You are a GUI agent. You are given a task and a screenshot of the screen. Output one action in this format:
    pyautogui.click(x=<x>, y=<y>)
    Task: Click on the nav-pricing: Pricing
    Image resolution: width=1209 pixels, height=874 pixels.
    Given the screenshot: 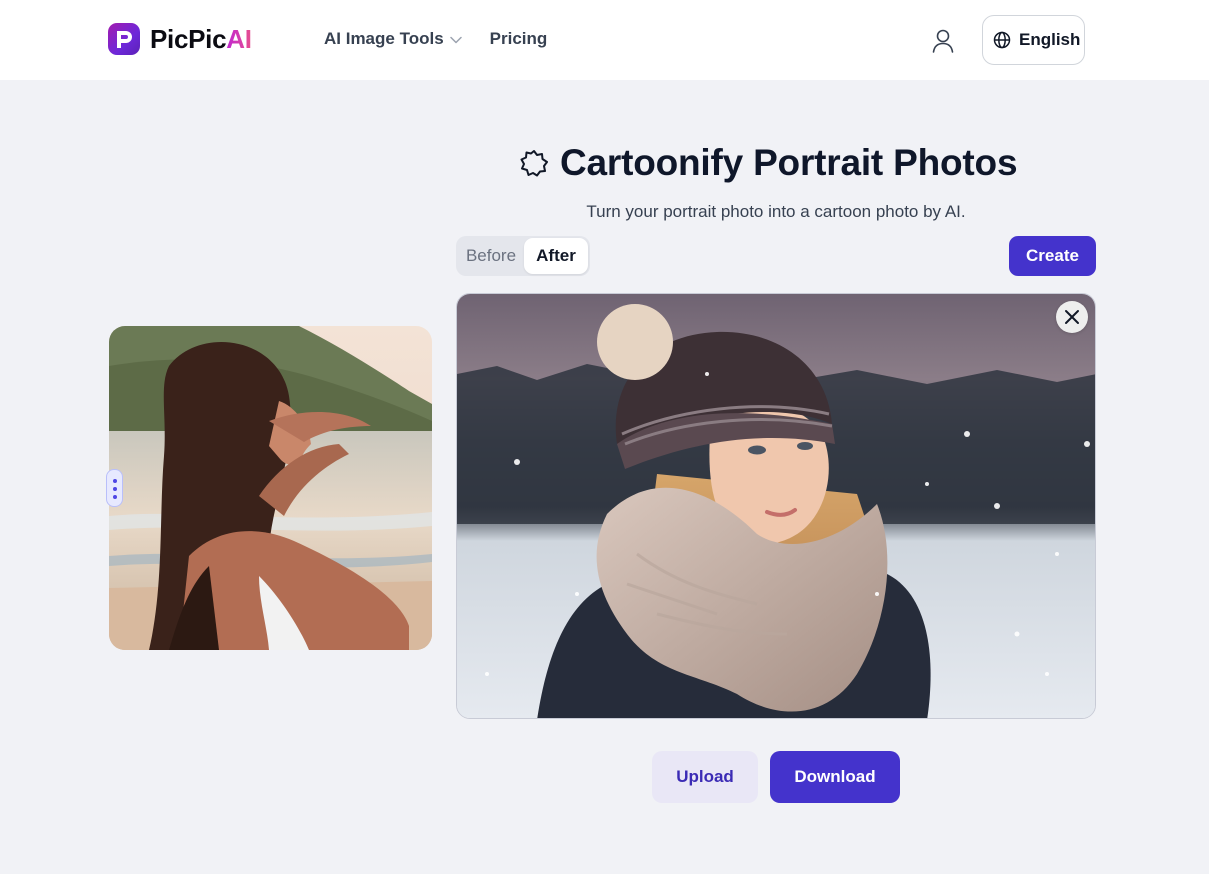 What is the action you would take?
    pyautogui.click(x=519, y=39)
    